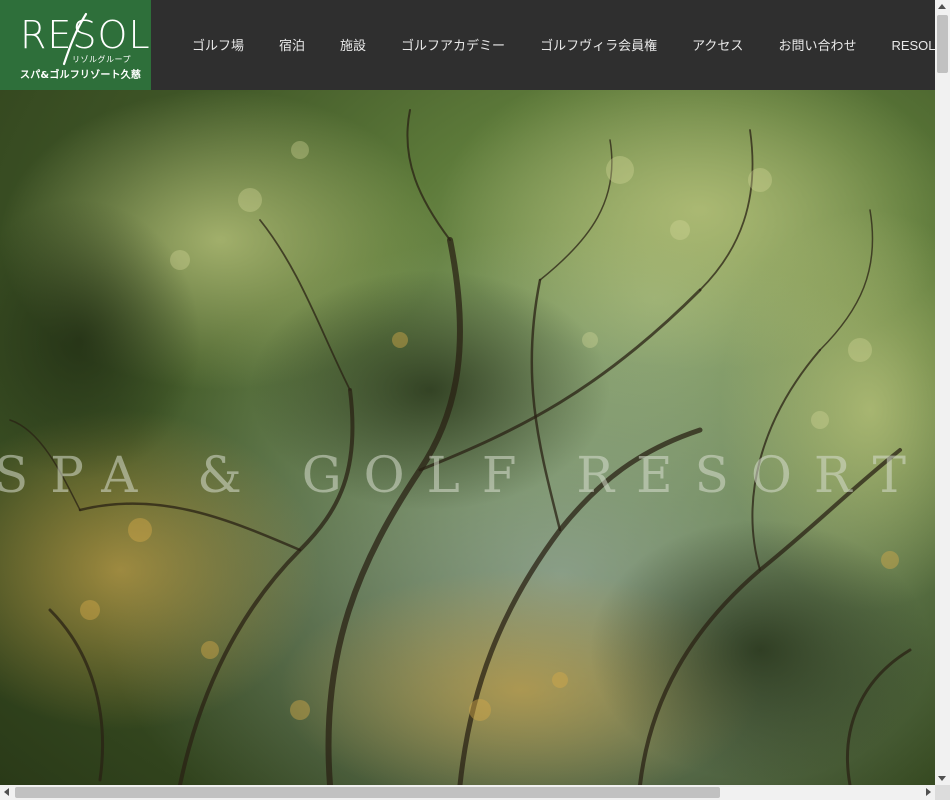  Describe the element at coordinates (75, 45) in the screenshot. I see `site-logo: RESOL リゾルグループ スパ&ゴルフリゾート久慈` at that location.